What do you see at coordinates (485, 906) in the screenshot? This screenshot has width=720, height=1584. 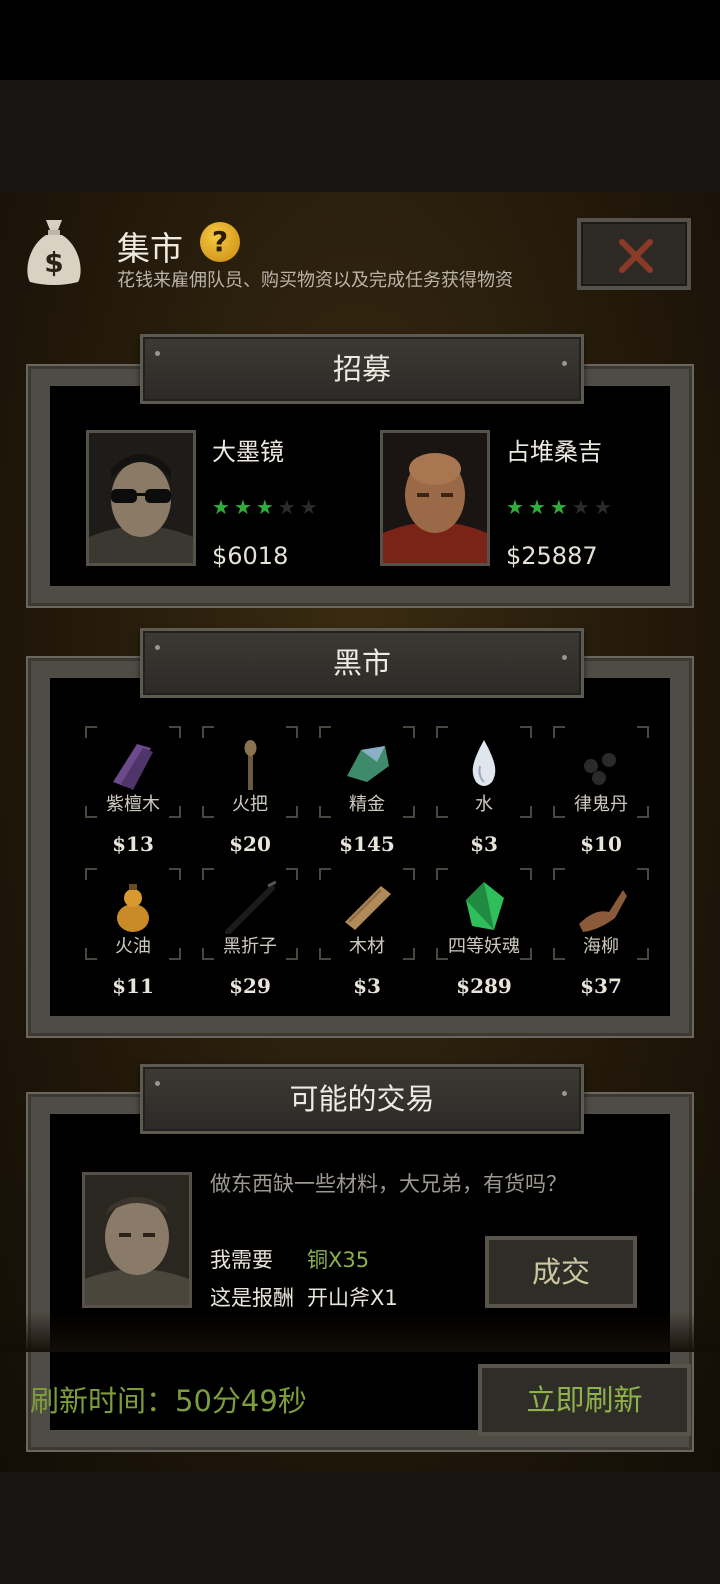 I see `green-gem-icon` at bounding box center [485, 906].